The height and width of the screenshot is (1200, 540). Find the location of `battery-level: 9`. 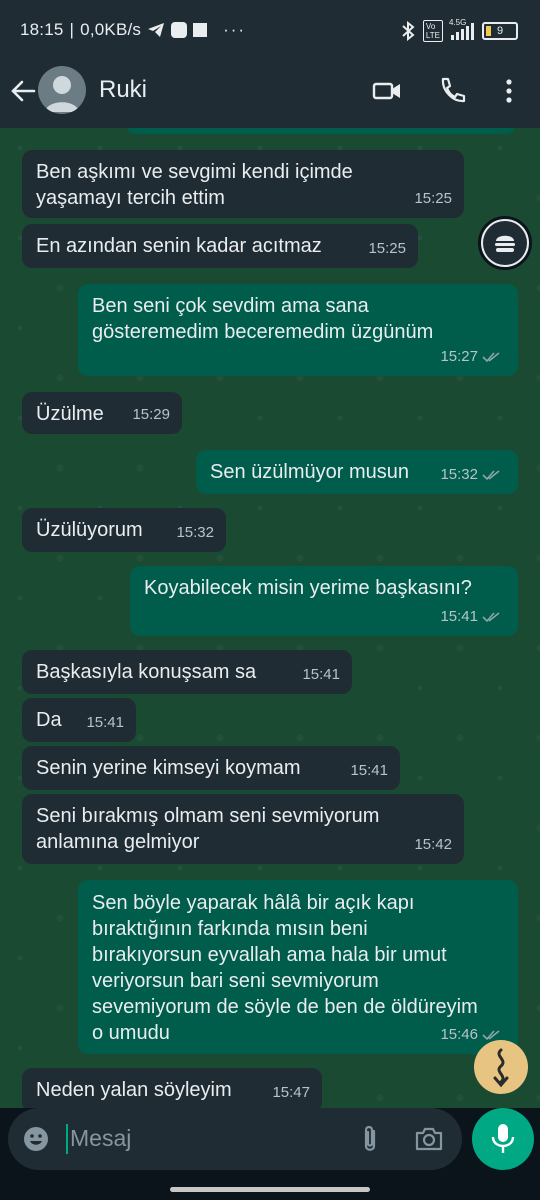

battery-level: 9 is located at coordinates (500, 31).